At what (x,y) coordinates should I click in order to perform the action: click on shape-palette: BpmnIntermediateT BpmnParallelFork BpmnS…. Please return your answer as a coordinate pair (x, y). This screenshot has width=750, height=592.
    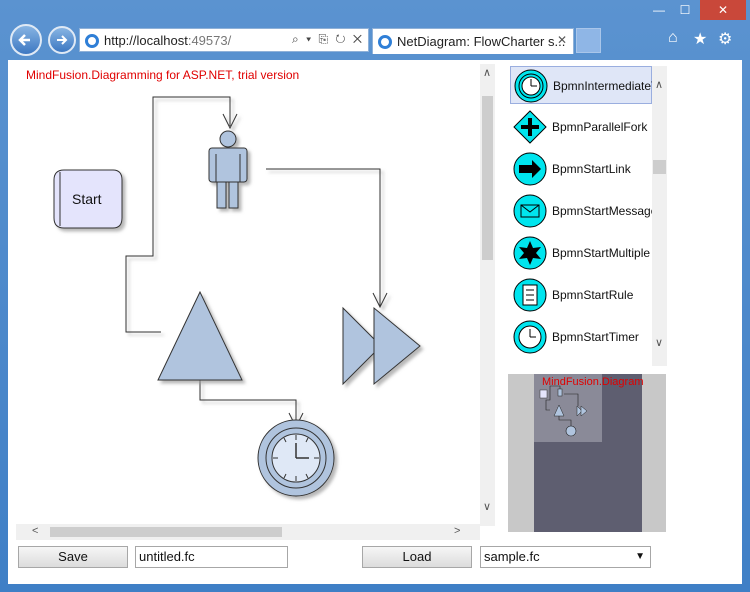
    Looking at the image, I should click on (587, 216).